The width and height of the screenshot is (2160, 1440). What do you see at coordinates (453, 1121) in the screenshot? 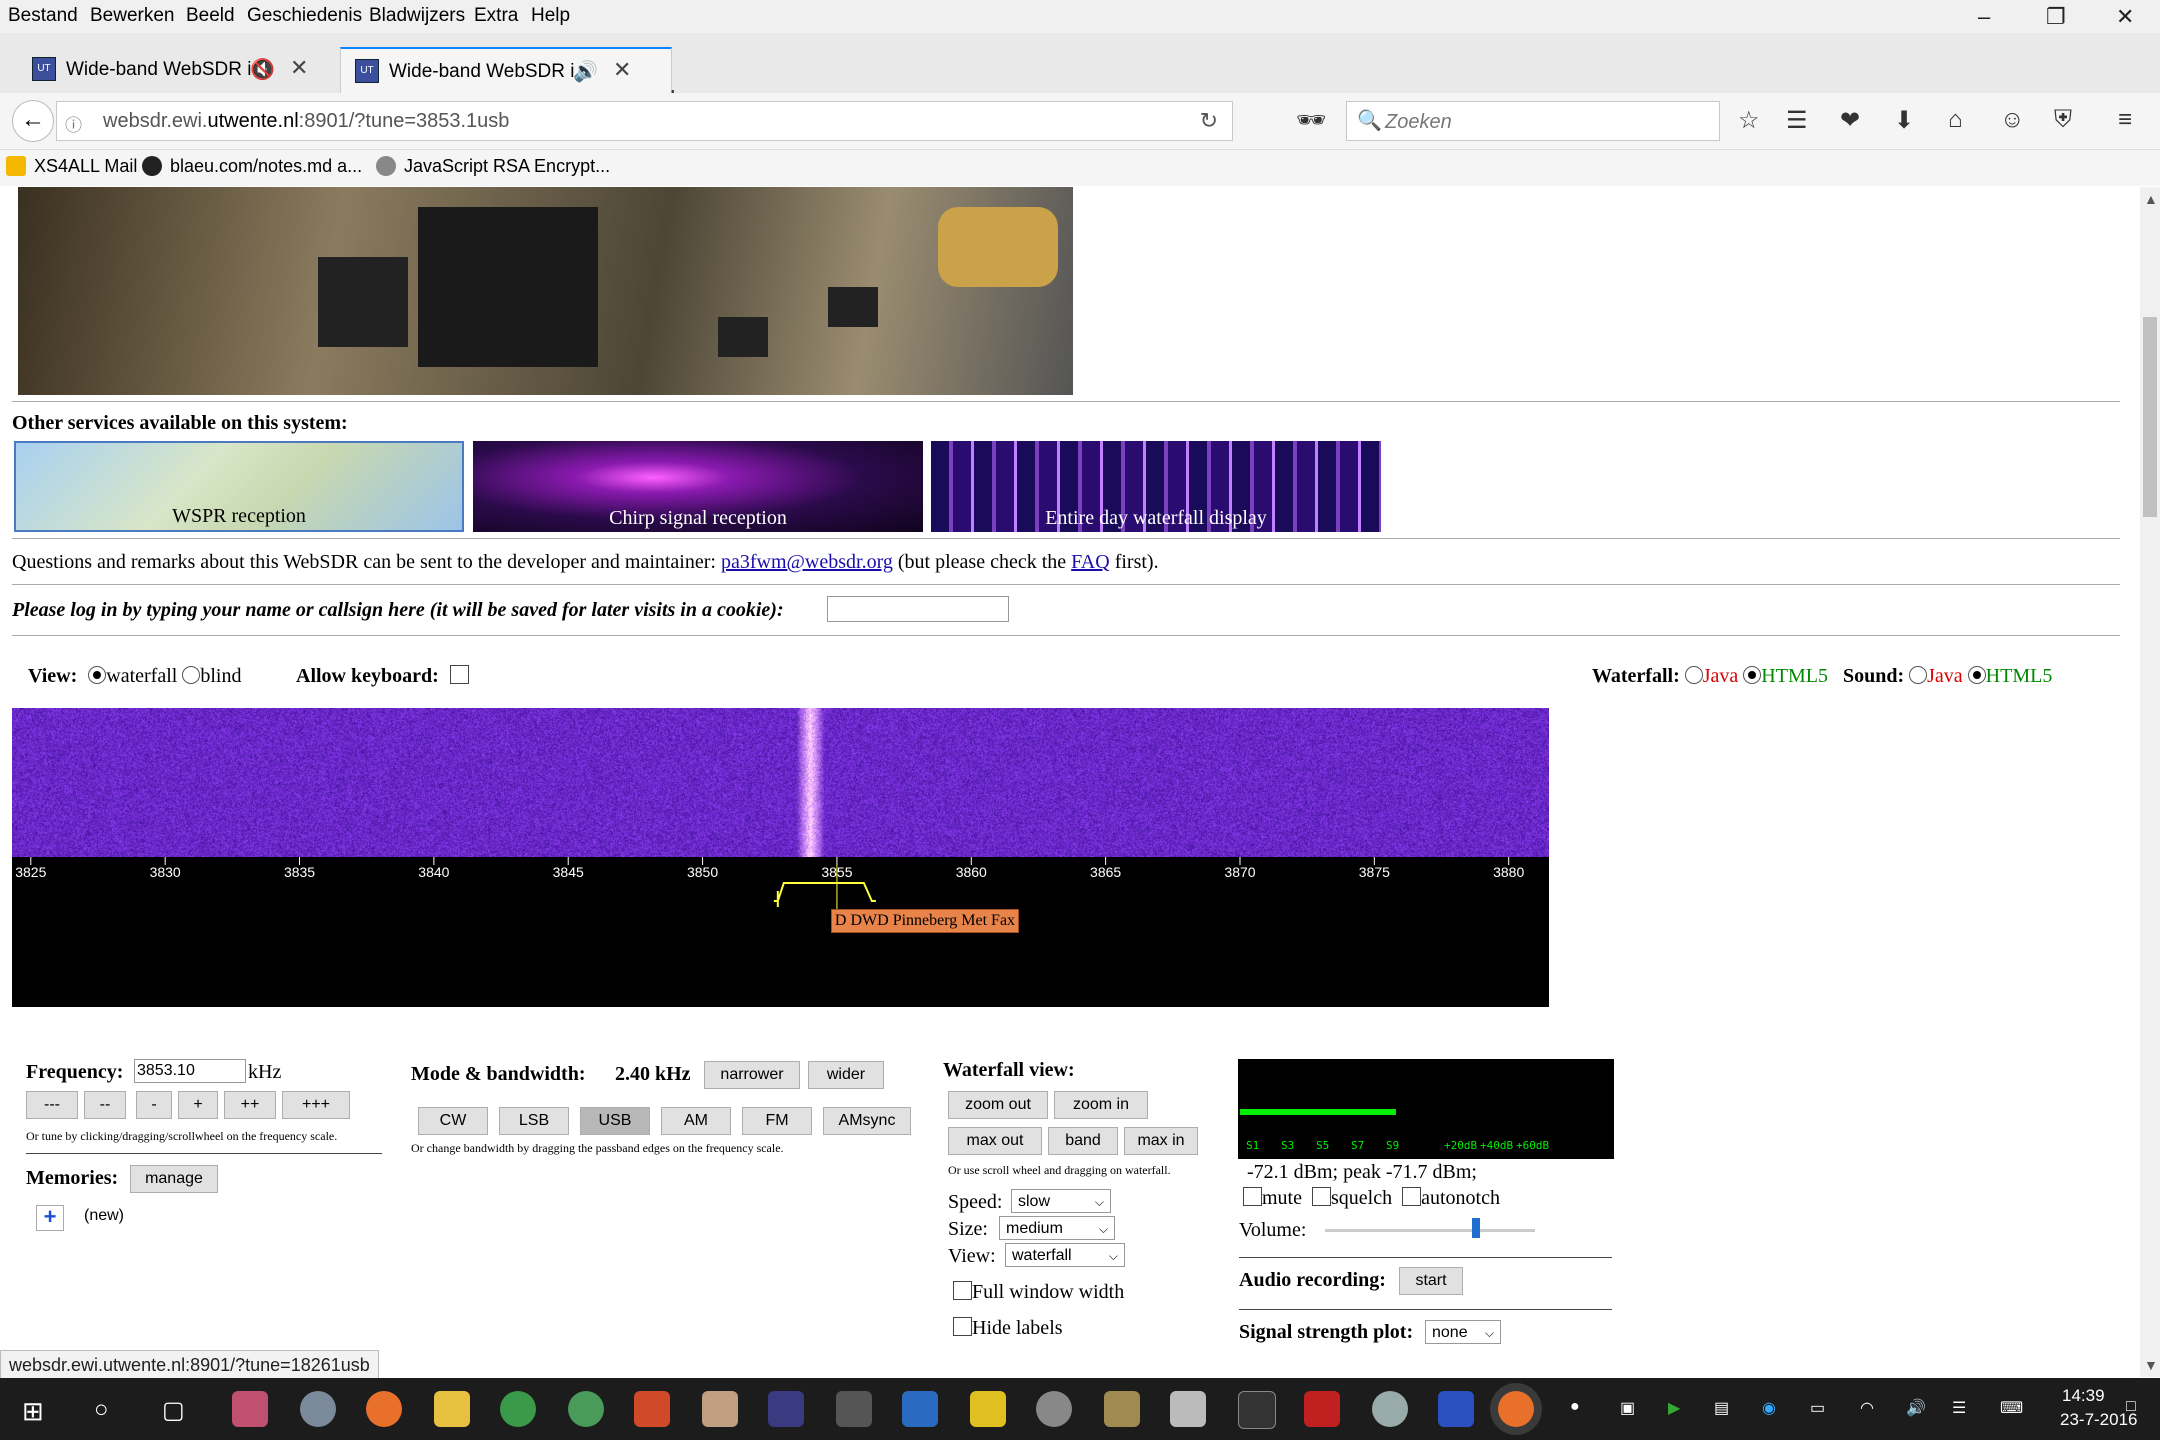
I see `mode-cw-button: CW` at bounding box center [453, 1121].